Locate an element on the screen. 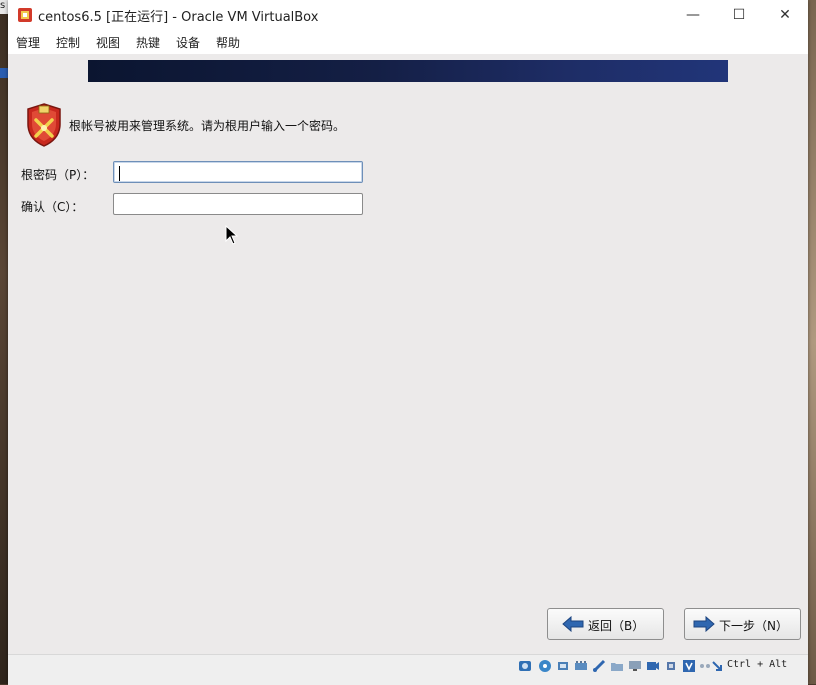 This screenshot has width=816, height=685. video-capture-icon is located at coordinates (653, 666).